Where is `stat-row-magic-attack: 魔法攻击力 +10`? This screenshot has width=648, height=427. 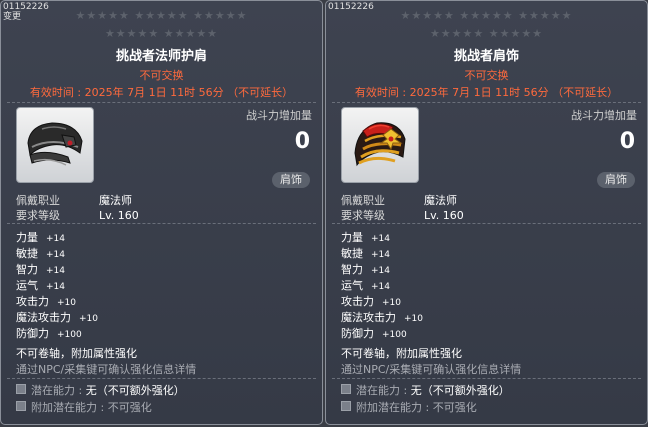
stat-row-magic-attack: 魔法攻击力 +10 is located at coordinates (57, 317).